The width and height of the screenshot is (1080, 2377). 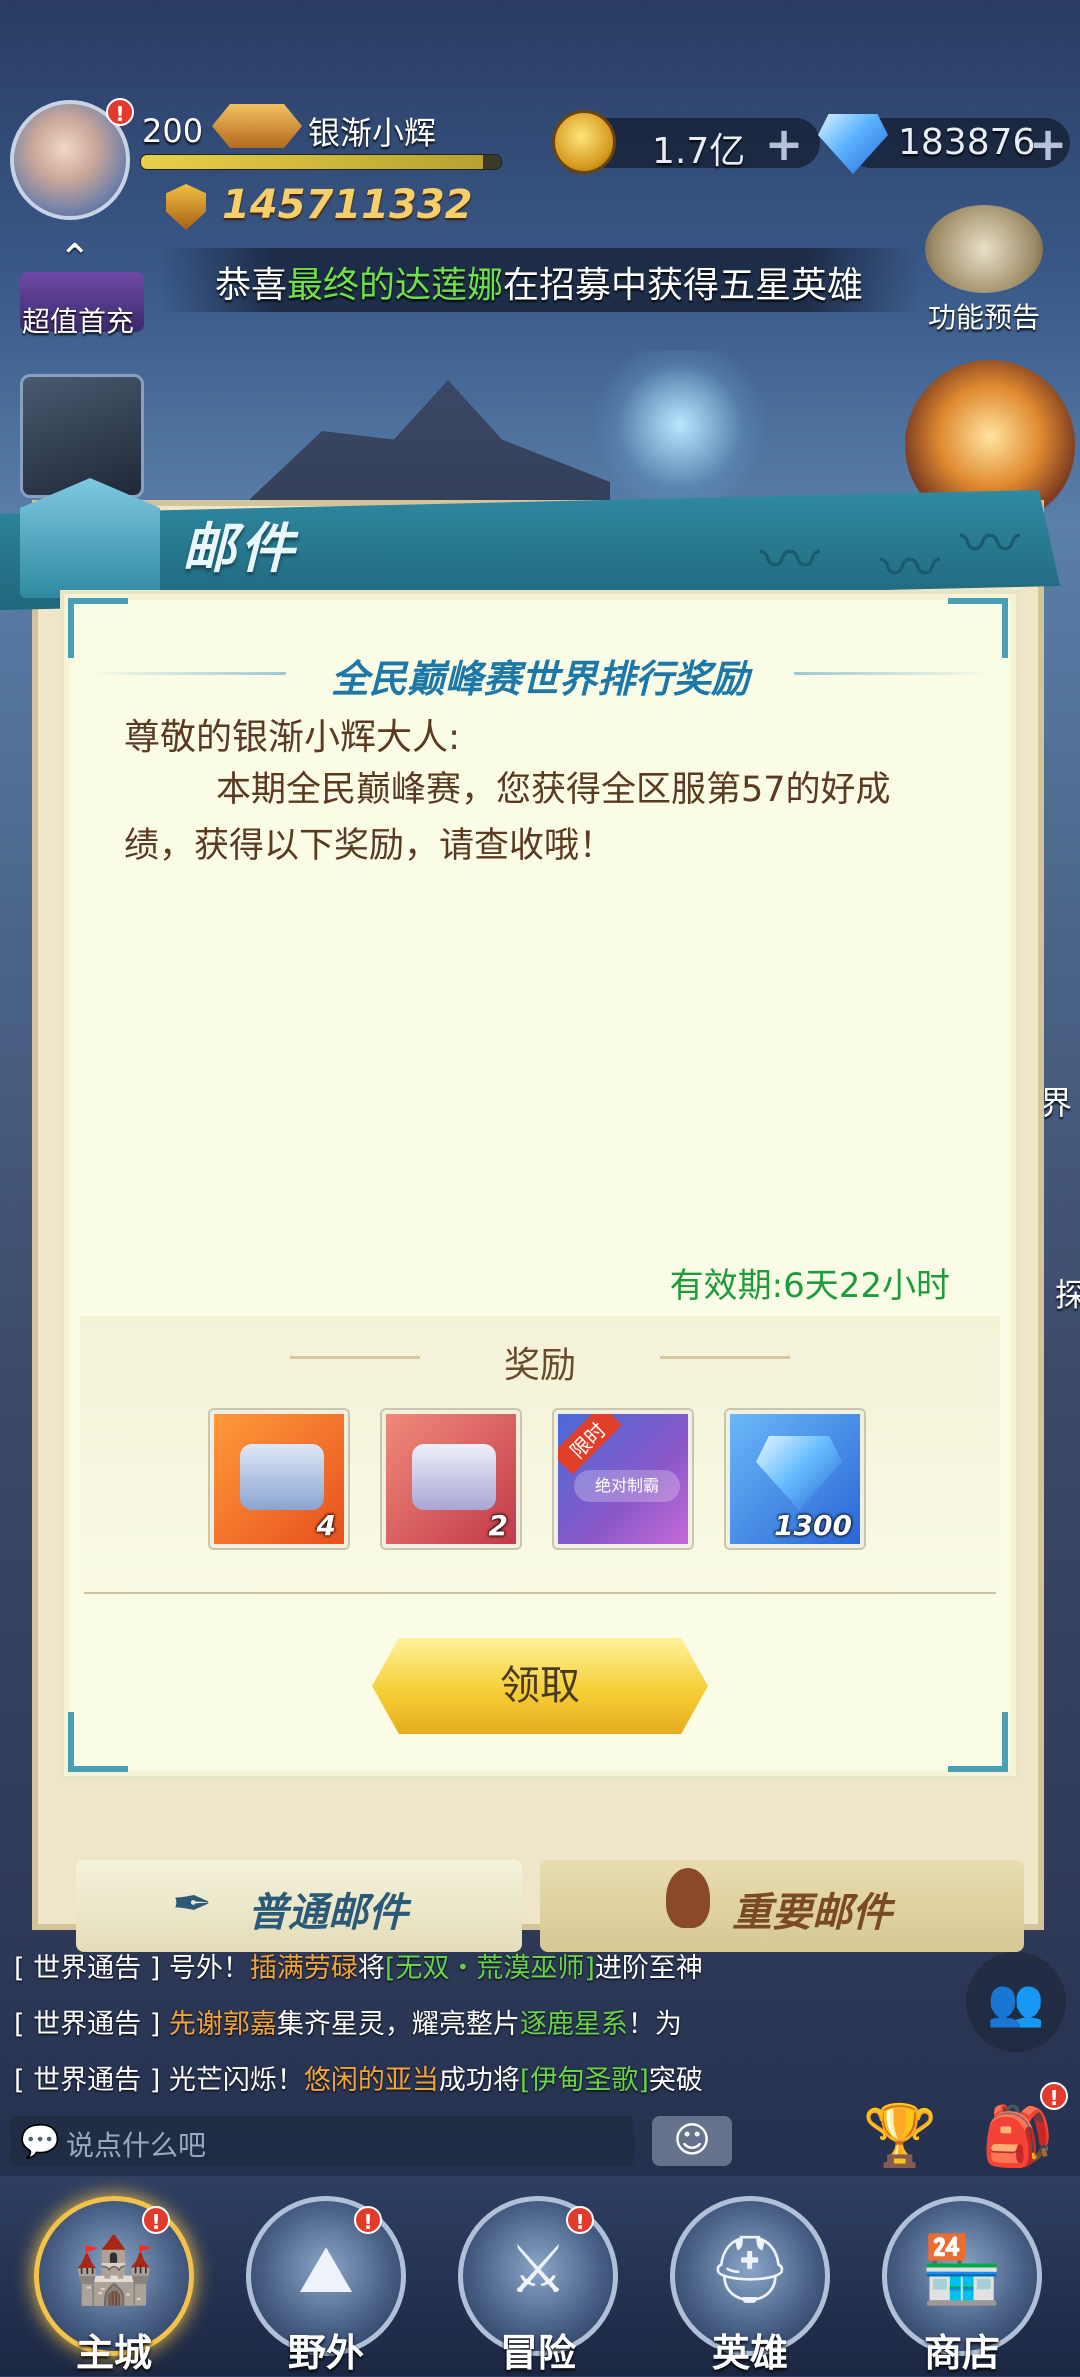 What do you see at coordinates (961, 2353) in the screenshot?
I see `nav-label-shop: 商店` at bounding box center [961, 2353].